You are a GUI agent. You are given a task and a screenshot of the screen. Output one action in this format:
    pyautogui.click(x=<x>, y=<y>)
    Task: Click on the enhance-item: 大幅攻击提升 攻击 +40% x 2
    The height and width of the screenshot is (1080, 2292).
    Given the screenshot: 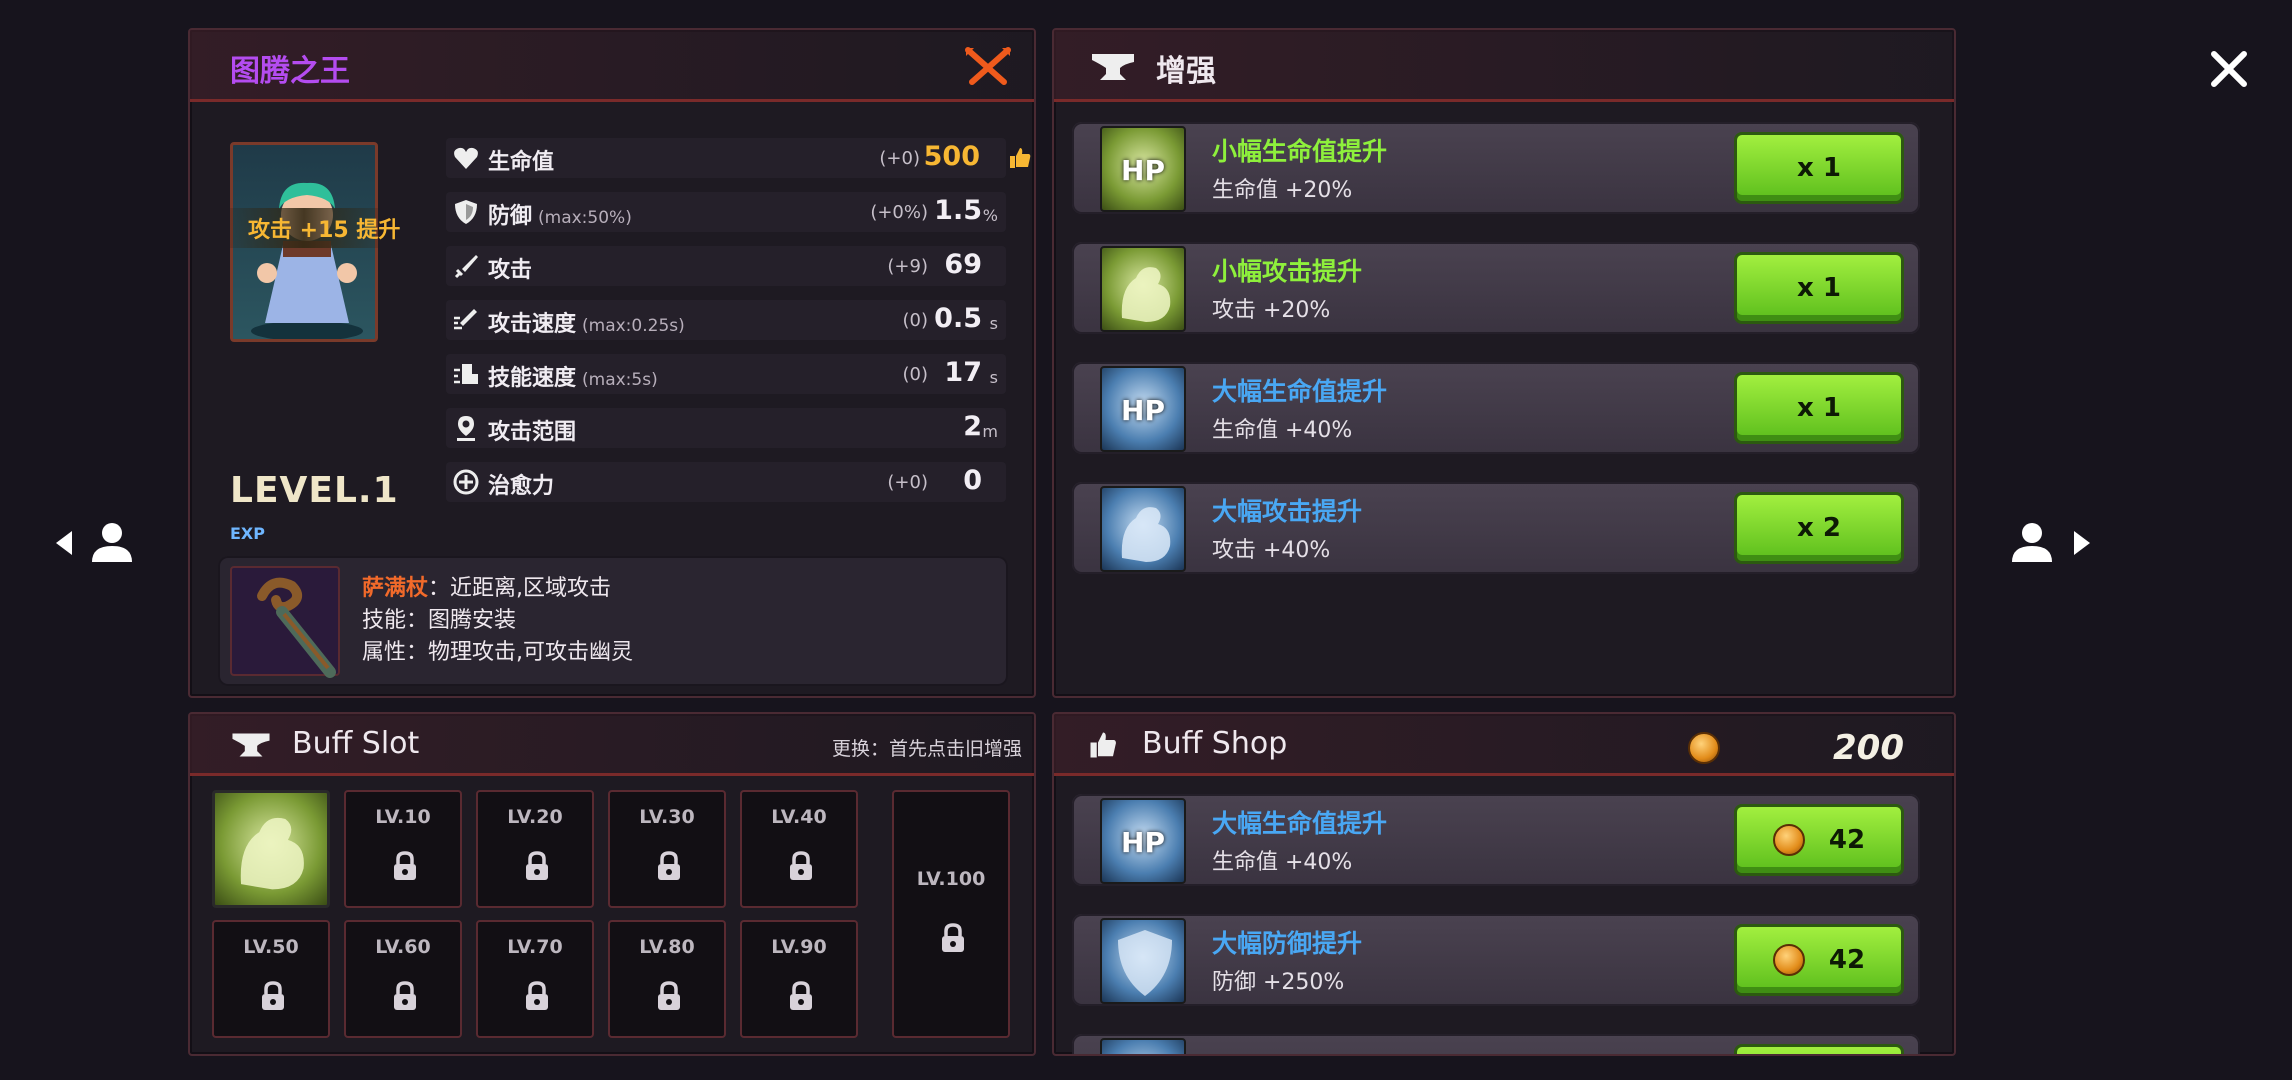 What is the action you would take?
    pyautogui.click(x=1496, y=528)
    